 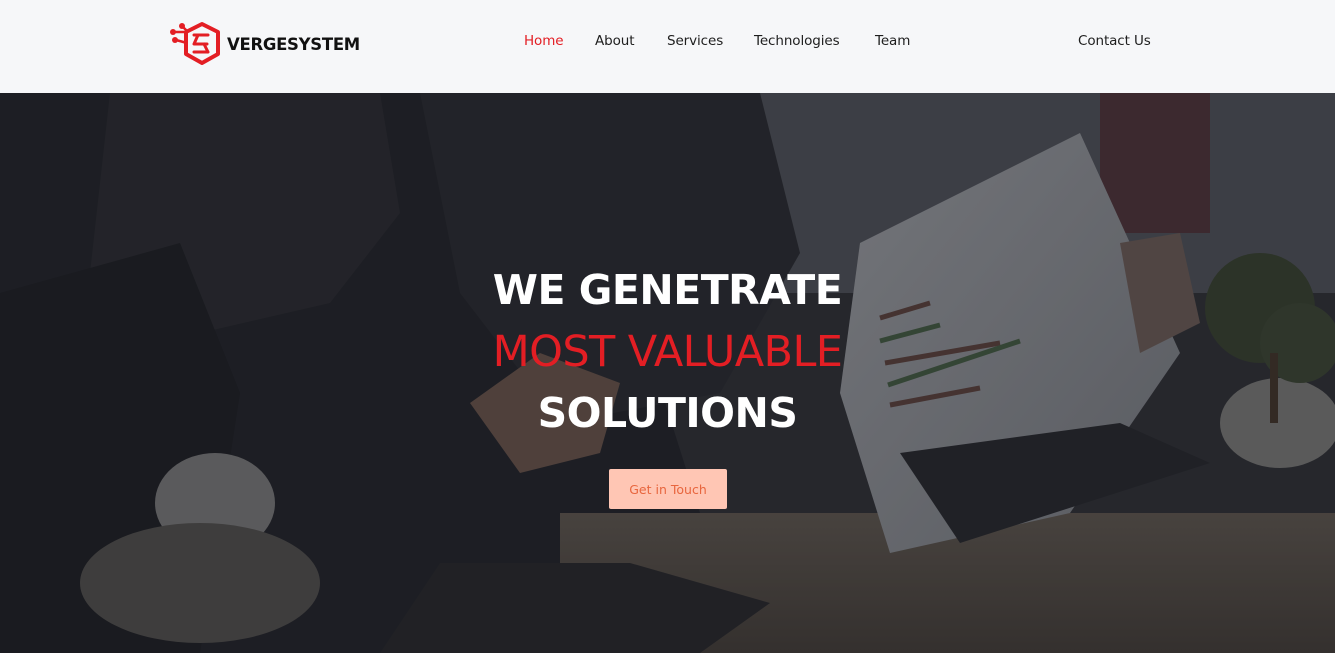 What do you see at coordinates (797, 41) in the screenshot?
I see `nav-item-technologies: Technologies` at bounding box center [797, 41].